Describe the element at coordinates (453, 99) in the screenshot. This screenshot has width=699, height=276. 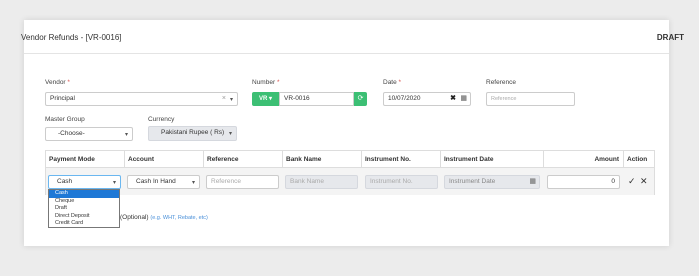
I see `clear-date-icon: ✖` at that location.